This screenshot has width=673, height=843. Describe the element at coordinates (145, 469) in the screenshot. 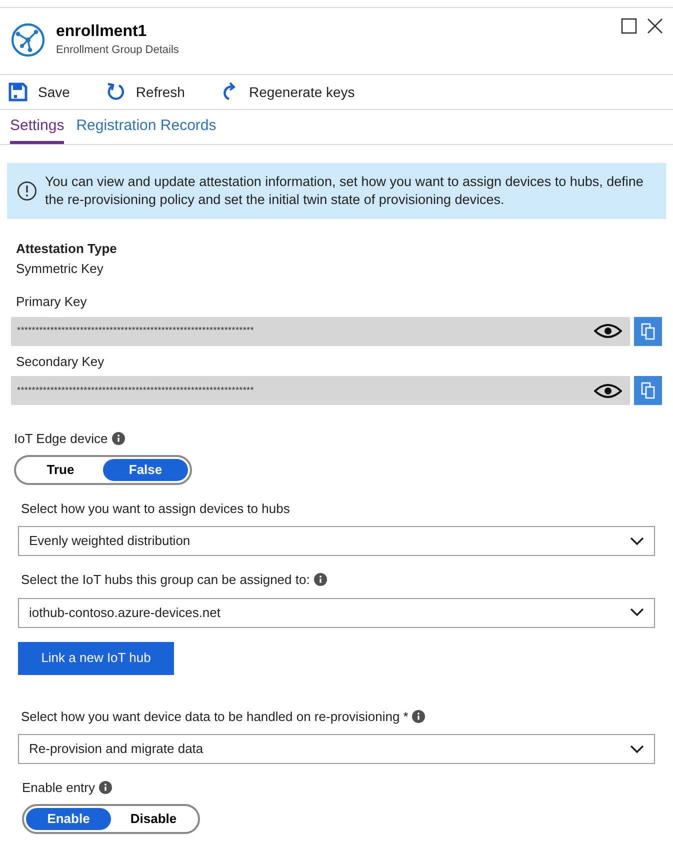

I see `toggle-option: False` at that location.